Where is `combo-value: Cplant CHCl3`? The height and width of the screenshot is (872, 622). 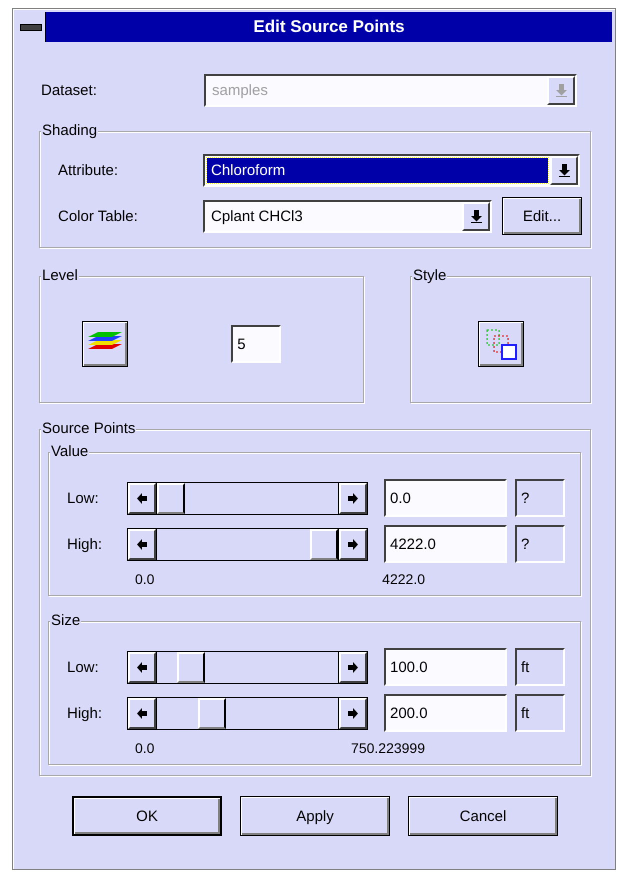 combo-value: Cplant CHCl3 is located at coordinates (257, 216).